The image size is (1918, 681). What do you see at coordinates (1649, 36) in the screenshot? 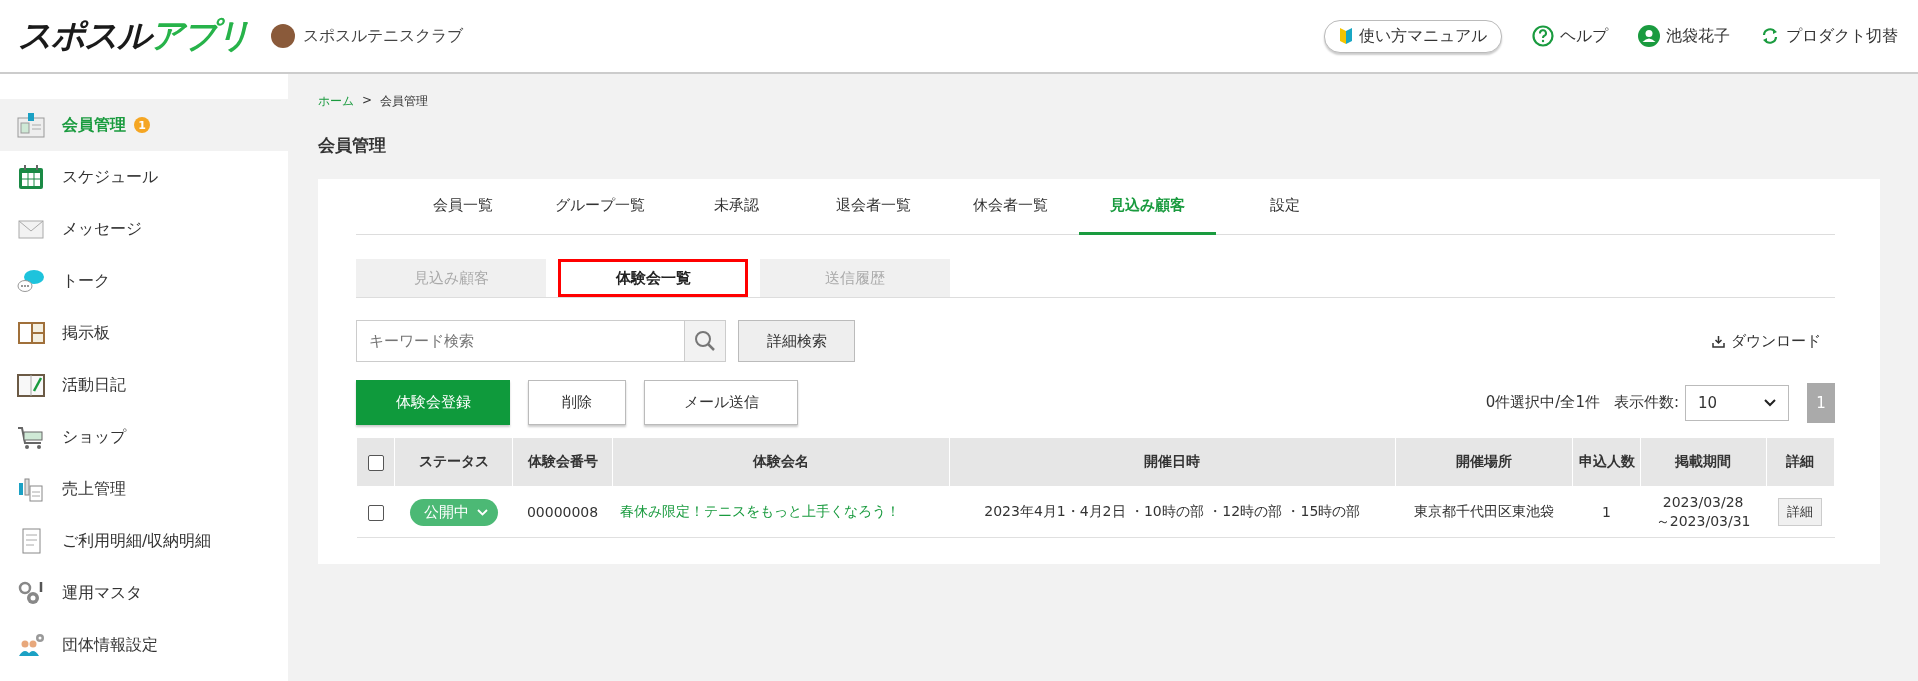
I see `user-icon` at bounding box center [1649, 36].